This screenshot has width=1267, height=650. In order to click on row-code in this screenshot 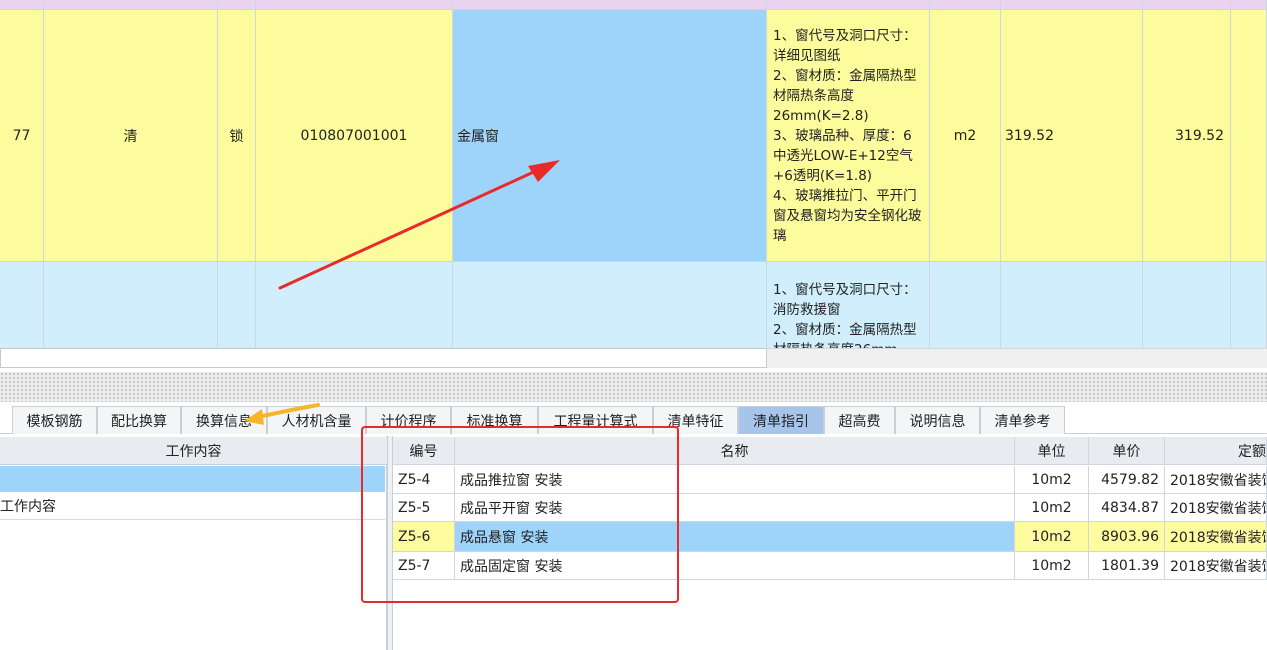, I will do `click(354, 305)`.